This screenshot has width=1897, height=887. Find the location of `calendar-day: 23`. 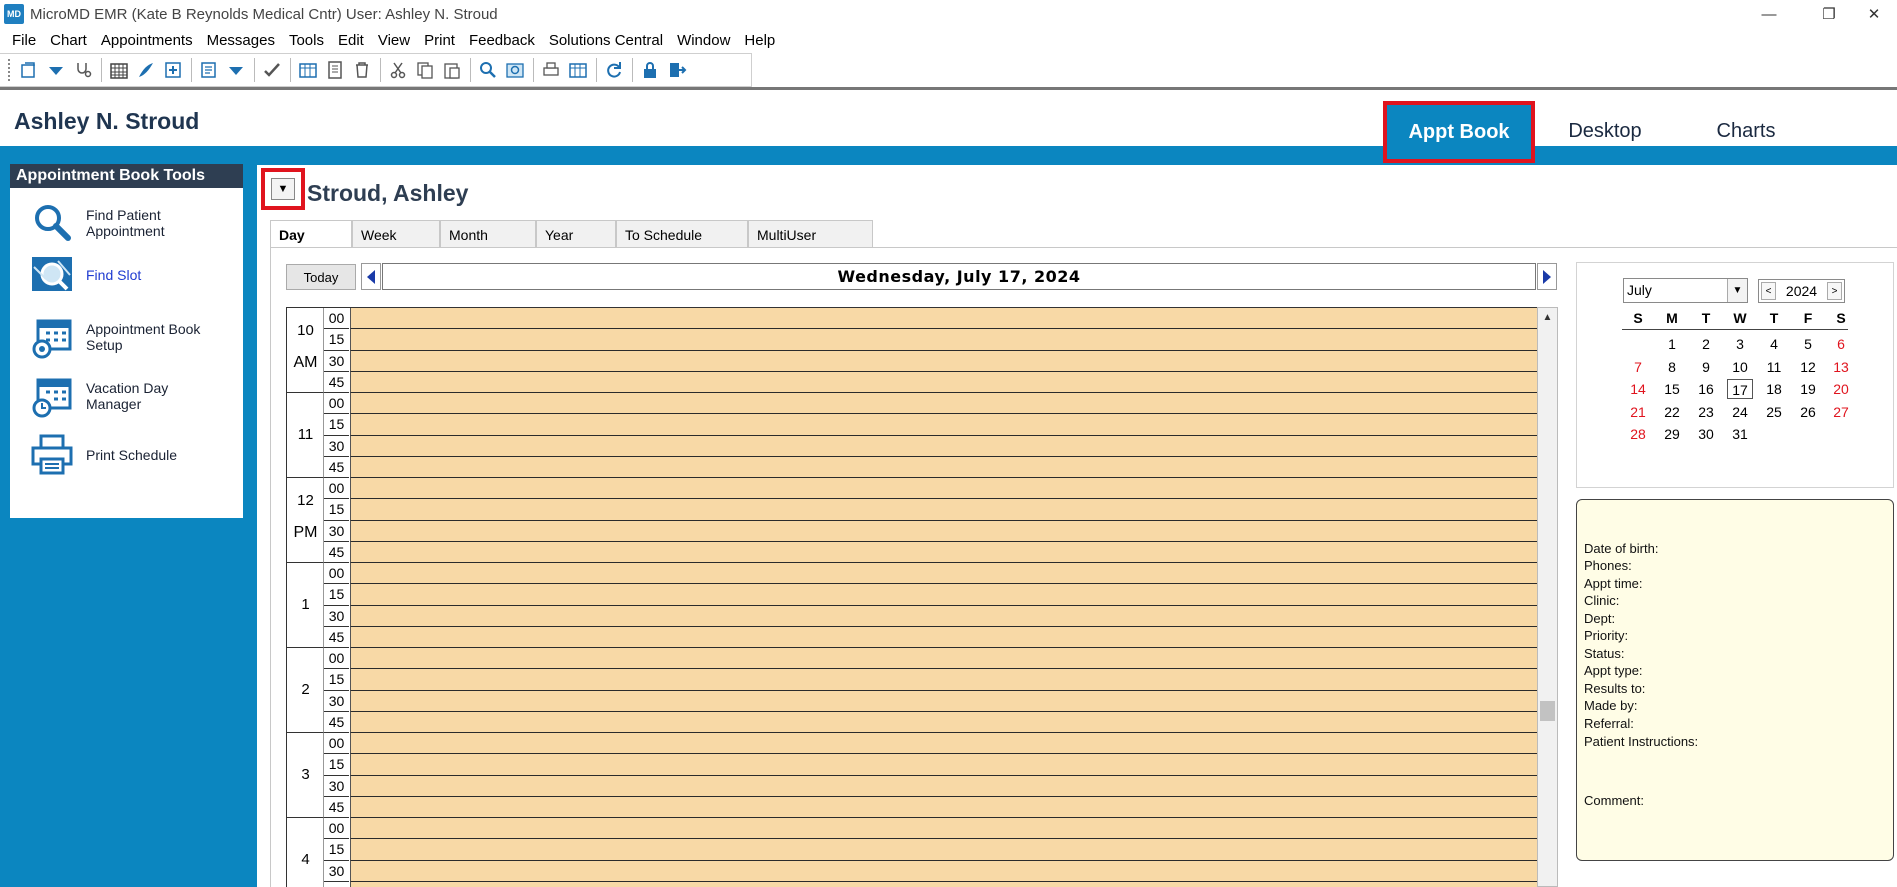

calendar-day: 23 is located at coordinates (1706, 412).